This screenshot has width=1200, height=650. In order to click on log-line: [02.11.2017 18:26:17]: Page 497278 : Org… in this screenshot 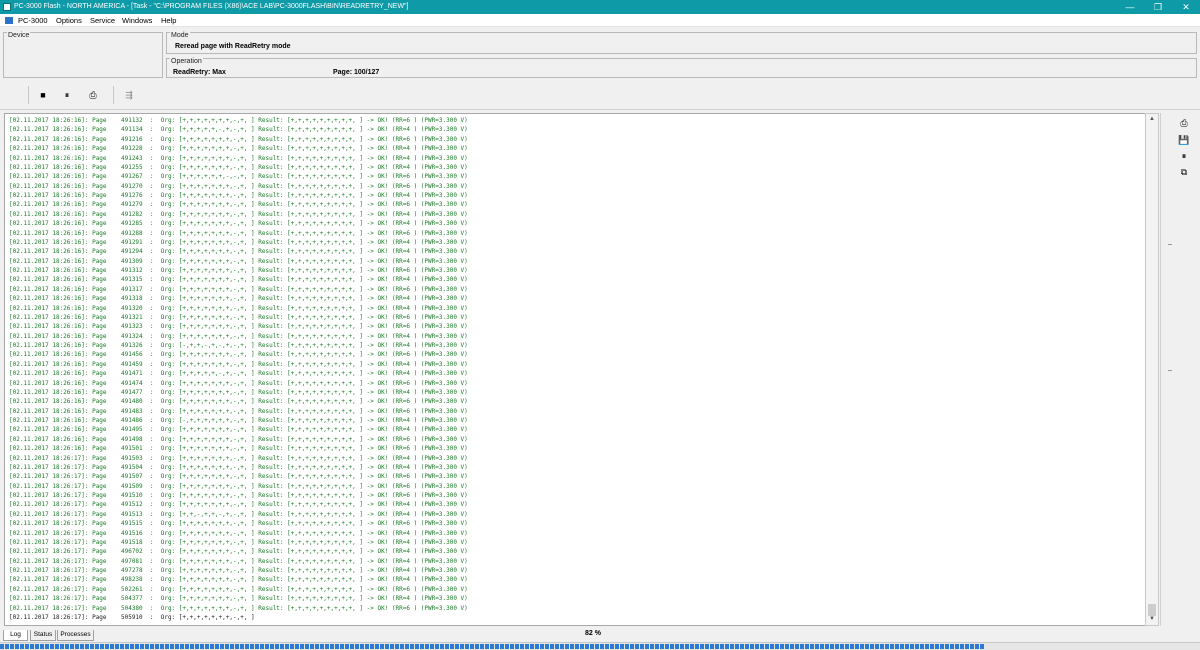, I will do `click(238, 570)`.